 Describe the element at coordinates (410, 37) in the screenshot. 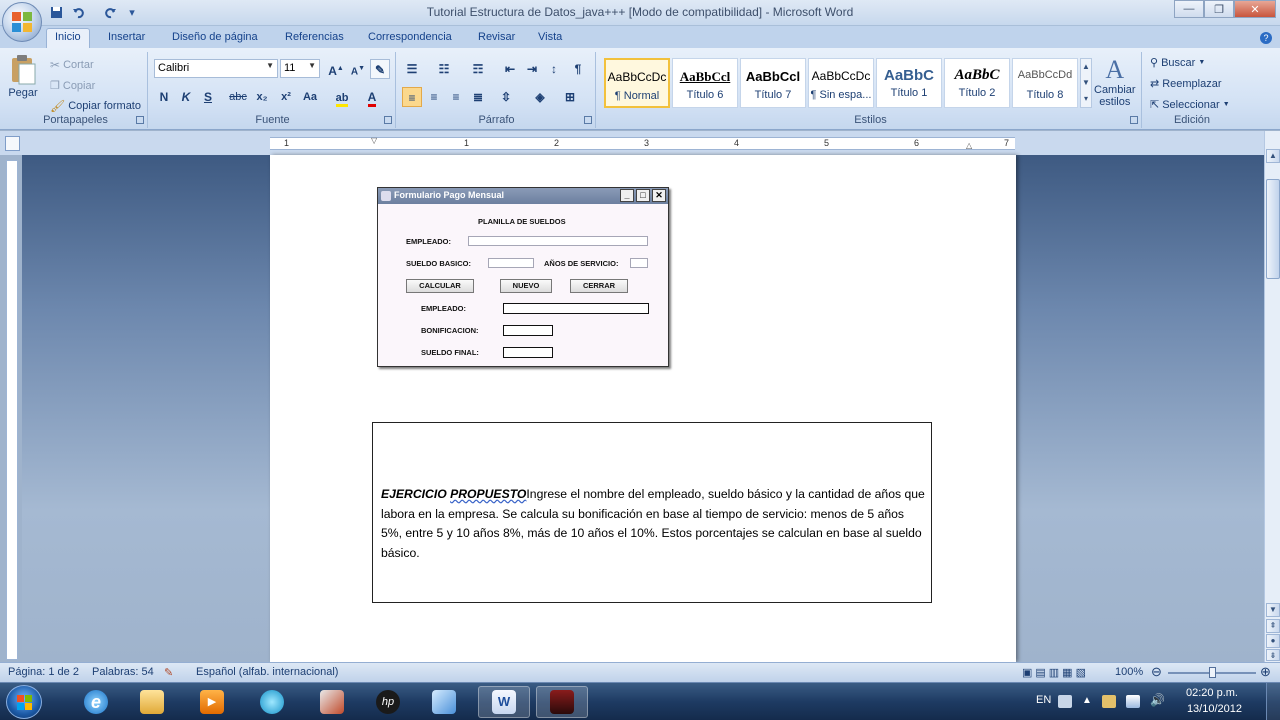

I see `tab-correspondencia: Correspondencia` at that location.